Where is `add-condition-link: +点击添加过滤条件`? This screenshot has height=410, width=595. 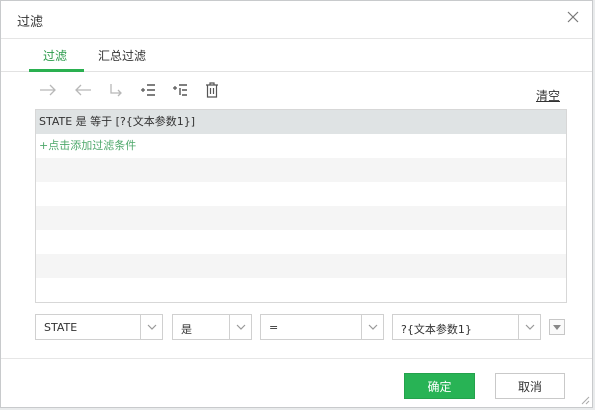 add-condition-link: +点击添加过滤条件 is located at coordinates (301, 146).